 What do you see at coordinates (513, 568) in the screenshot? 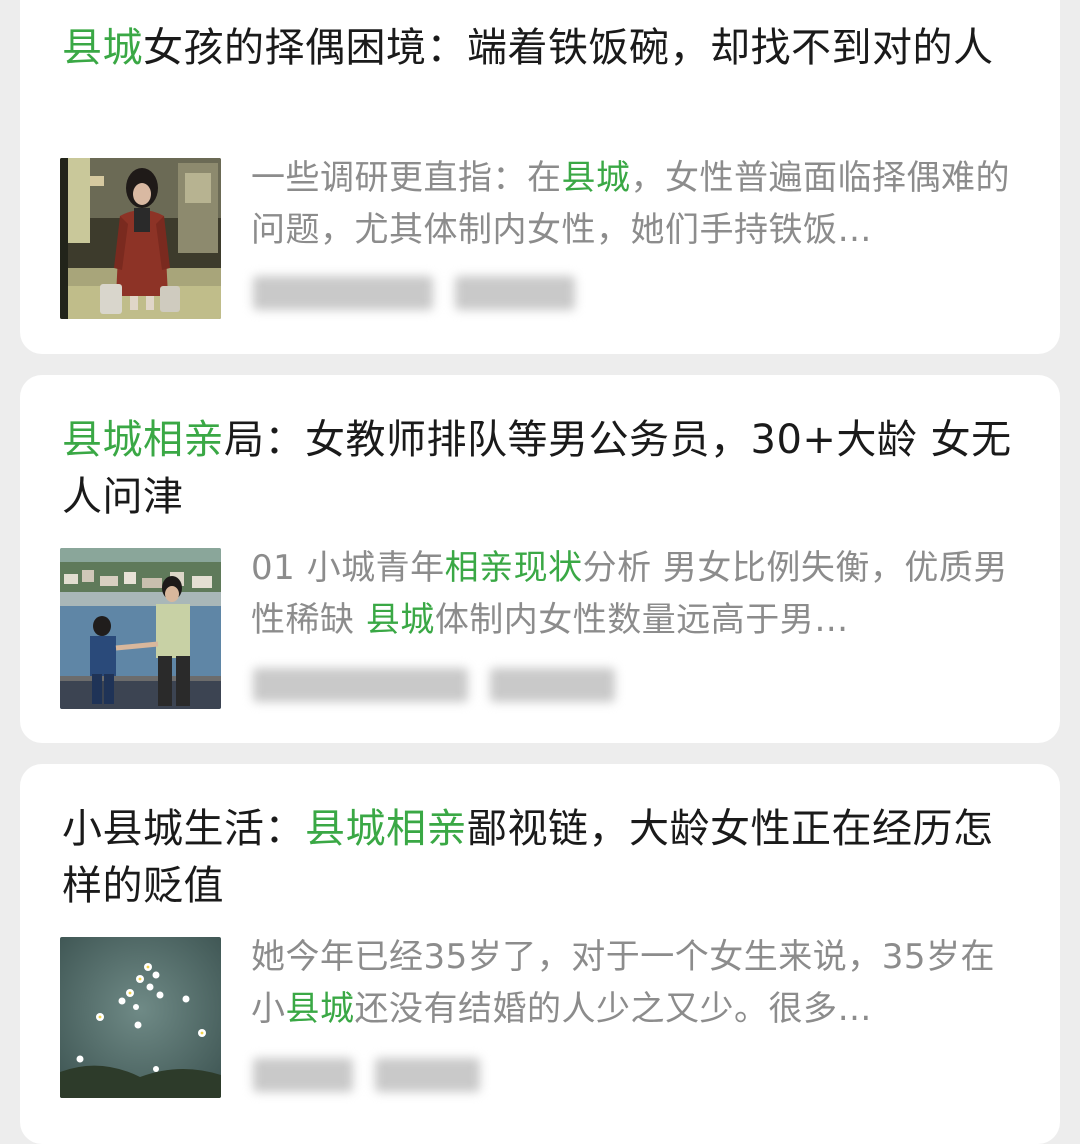
I see `snippet-highlight: 相亲现状` at bounding box center [513, 568].